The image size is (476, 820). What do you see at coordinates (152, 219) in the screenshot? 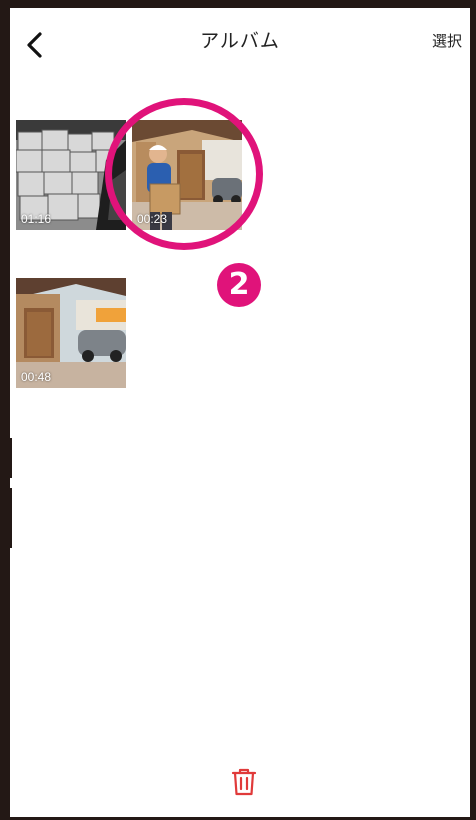
I see `video-duration: 00:23` at bounding box center [152, 219].